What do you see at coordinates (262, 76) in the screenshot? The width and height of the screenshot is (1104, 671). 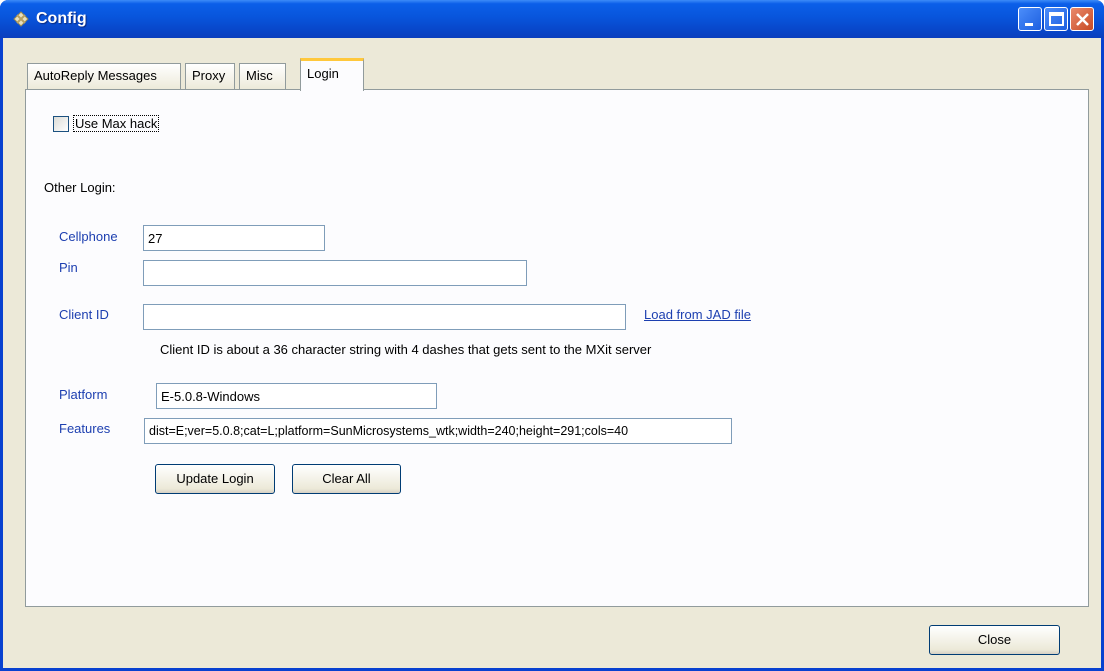 I see `tab-misc: Misc` at bounding box center [262, 76].